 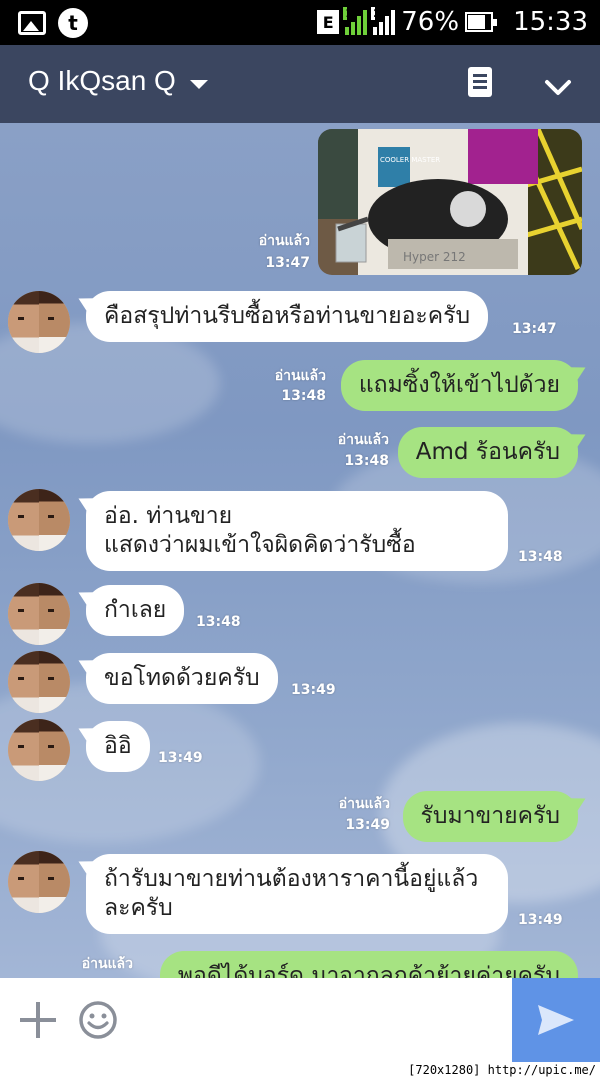 I want to click on photo-model-text: Hyper 212, so click(x=434, y=257).